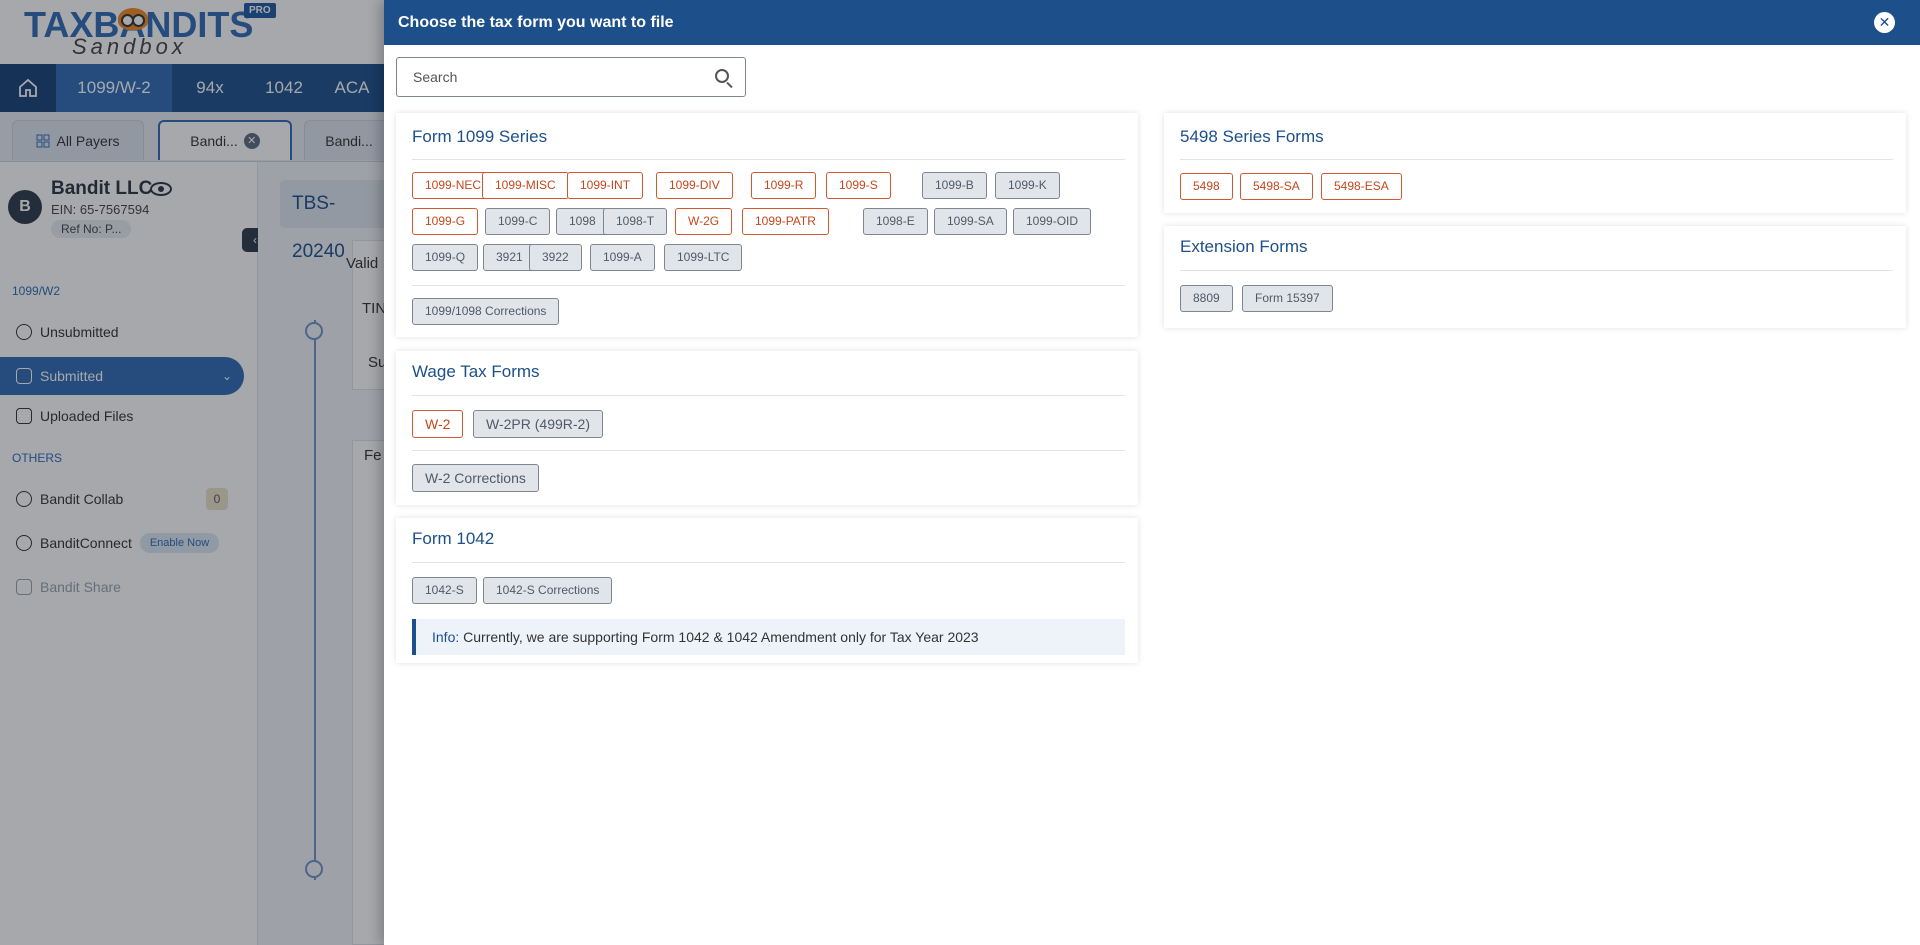 The height and width of the screenshot is (945, 1920). Describe the element at coordinates (475, 478) in the screenshot. I see `form-chip-w-2-corrections: W-2 Corrections` at that location.